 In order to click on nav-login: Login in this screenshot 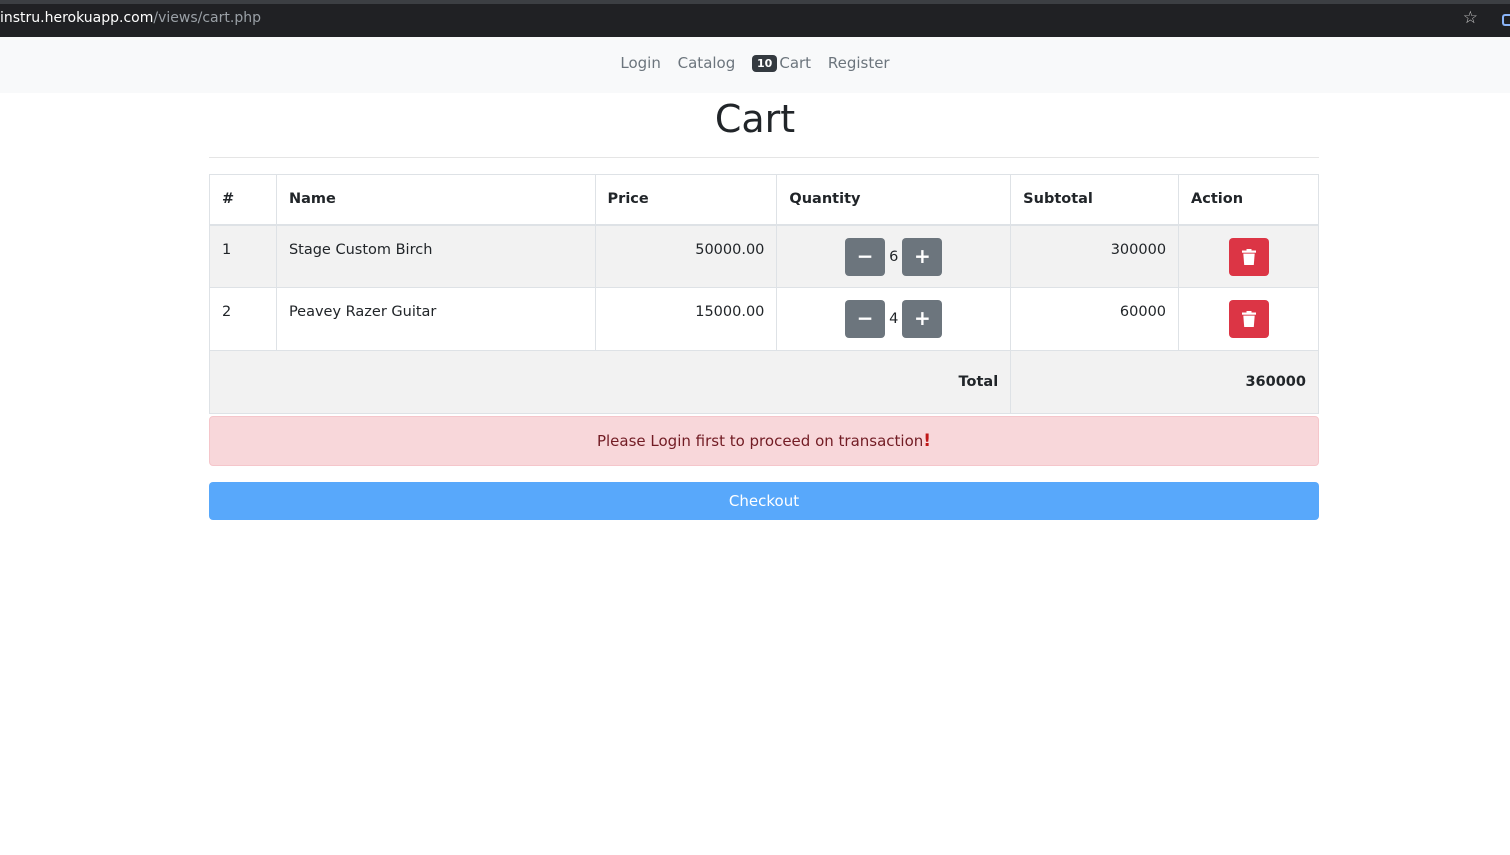, I will do `click(640, 63)`.